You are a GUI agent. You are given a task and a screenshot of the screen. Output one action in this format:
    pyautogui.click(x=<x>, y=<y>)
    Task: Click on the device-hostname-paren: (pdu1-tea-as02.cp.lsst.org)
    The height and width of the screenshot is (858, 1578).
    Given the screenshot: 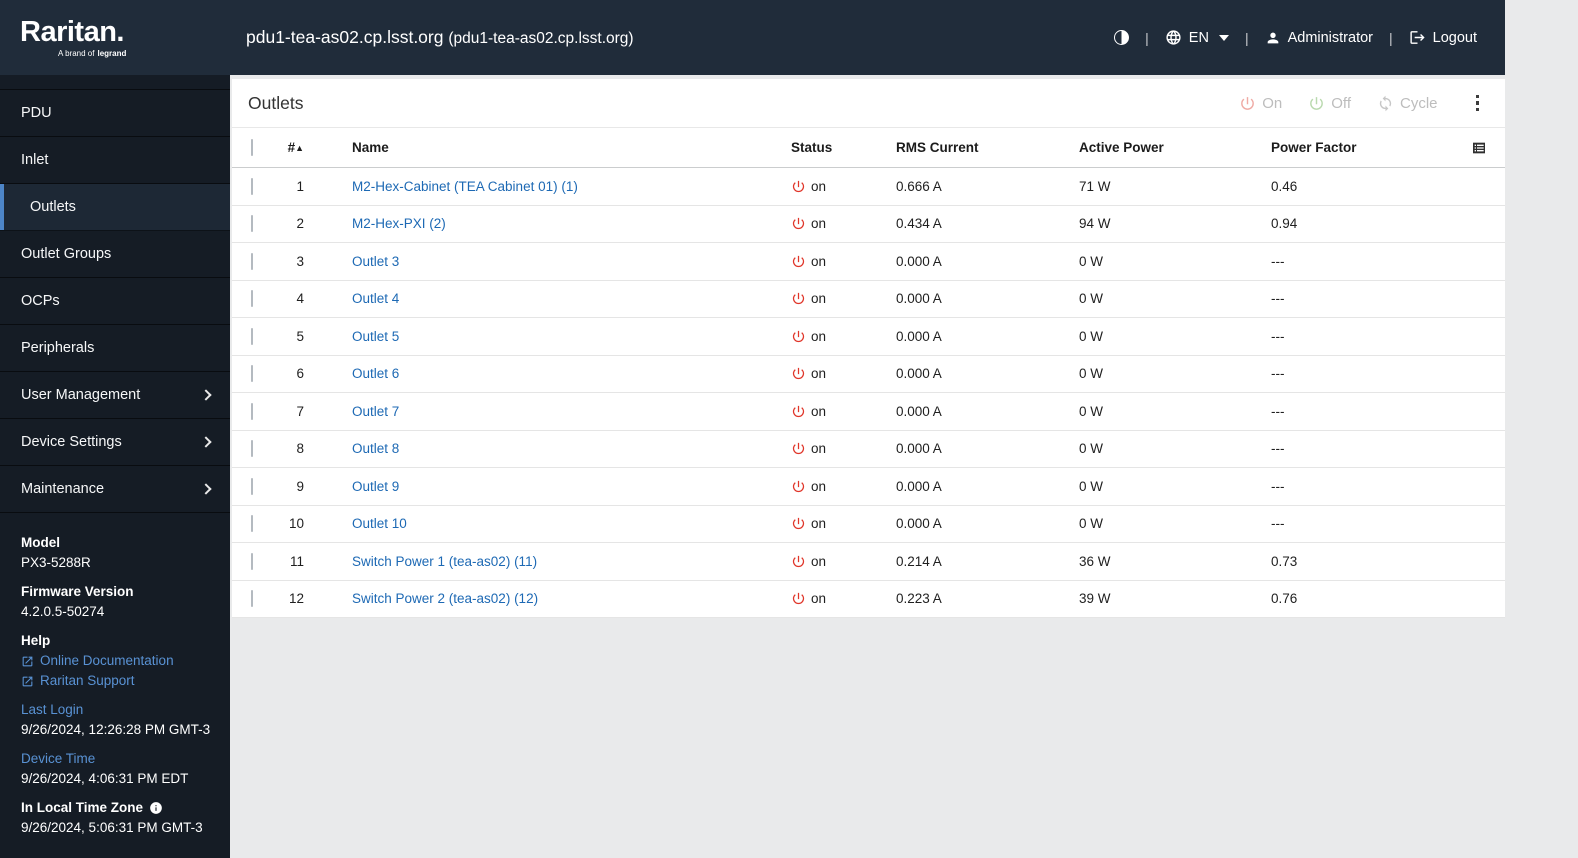 What is the action you would take?
    pyautogui.click(x=541, y=38)
    